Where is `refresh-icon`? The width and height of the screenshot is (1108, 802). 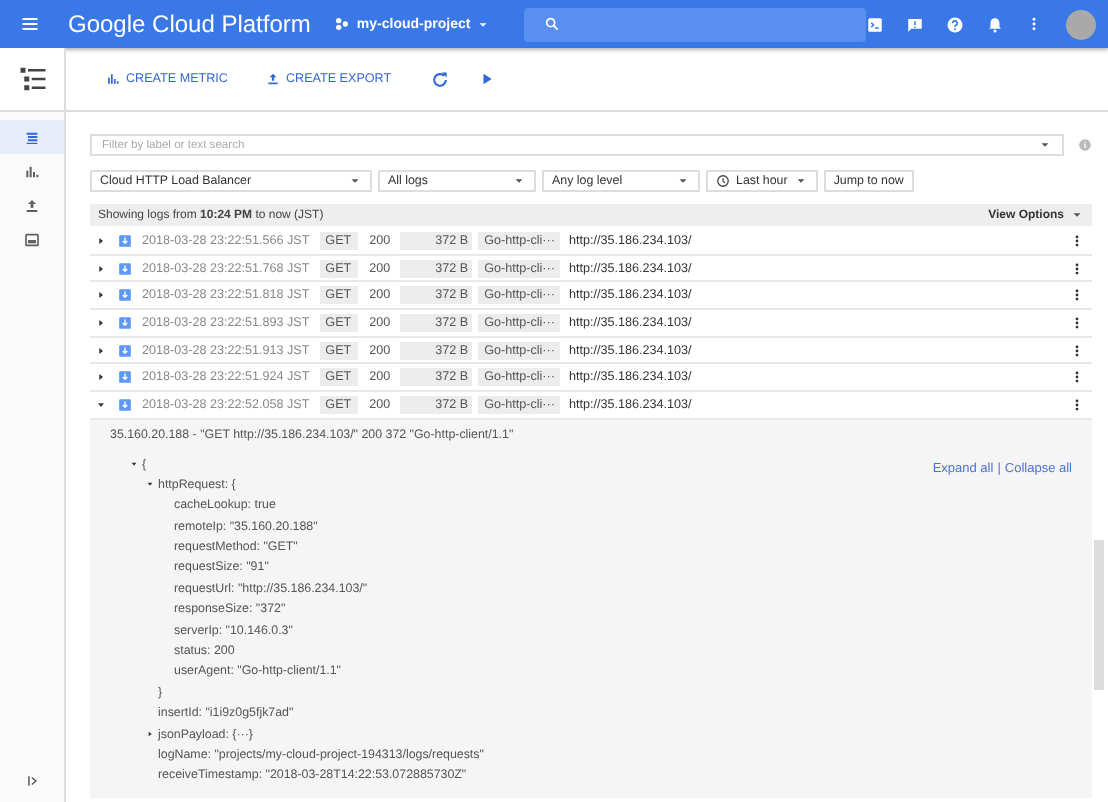 refresh-icon is located at coordinates (439, 79).